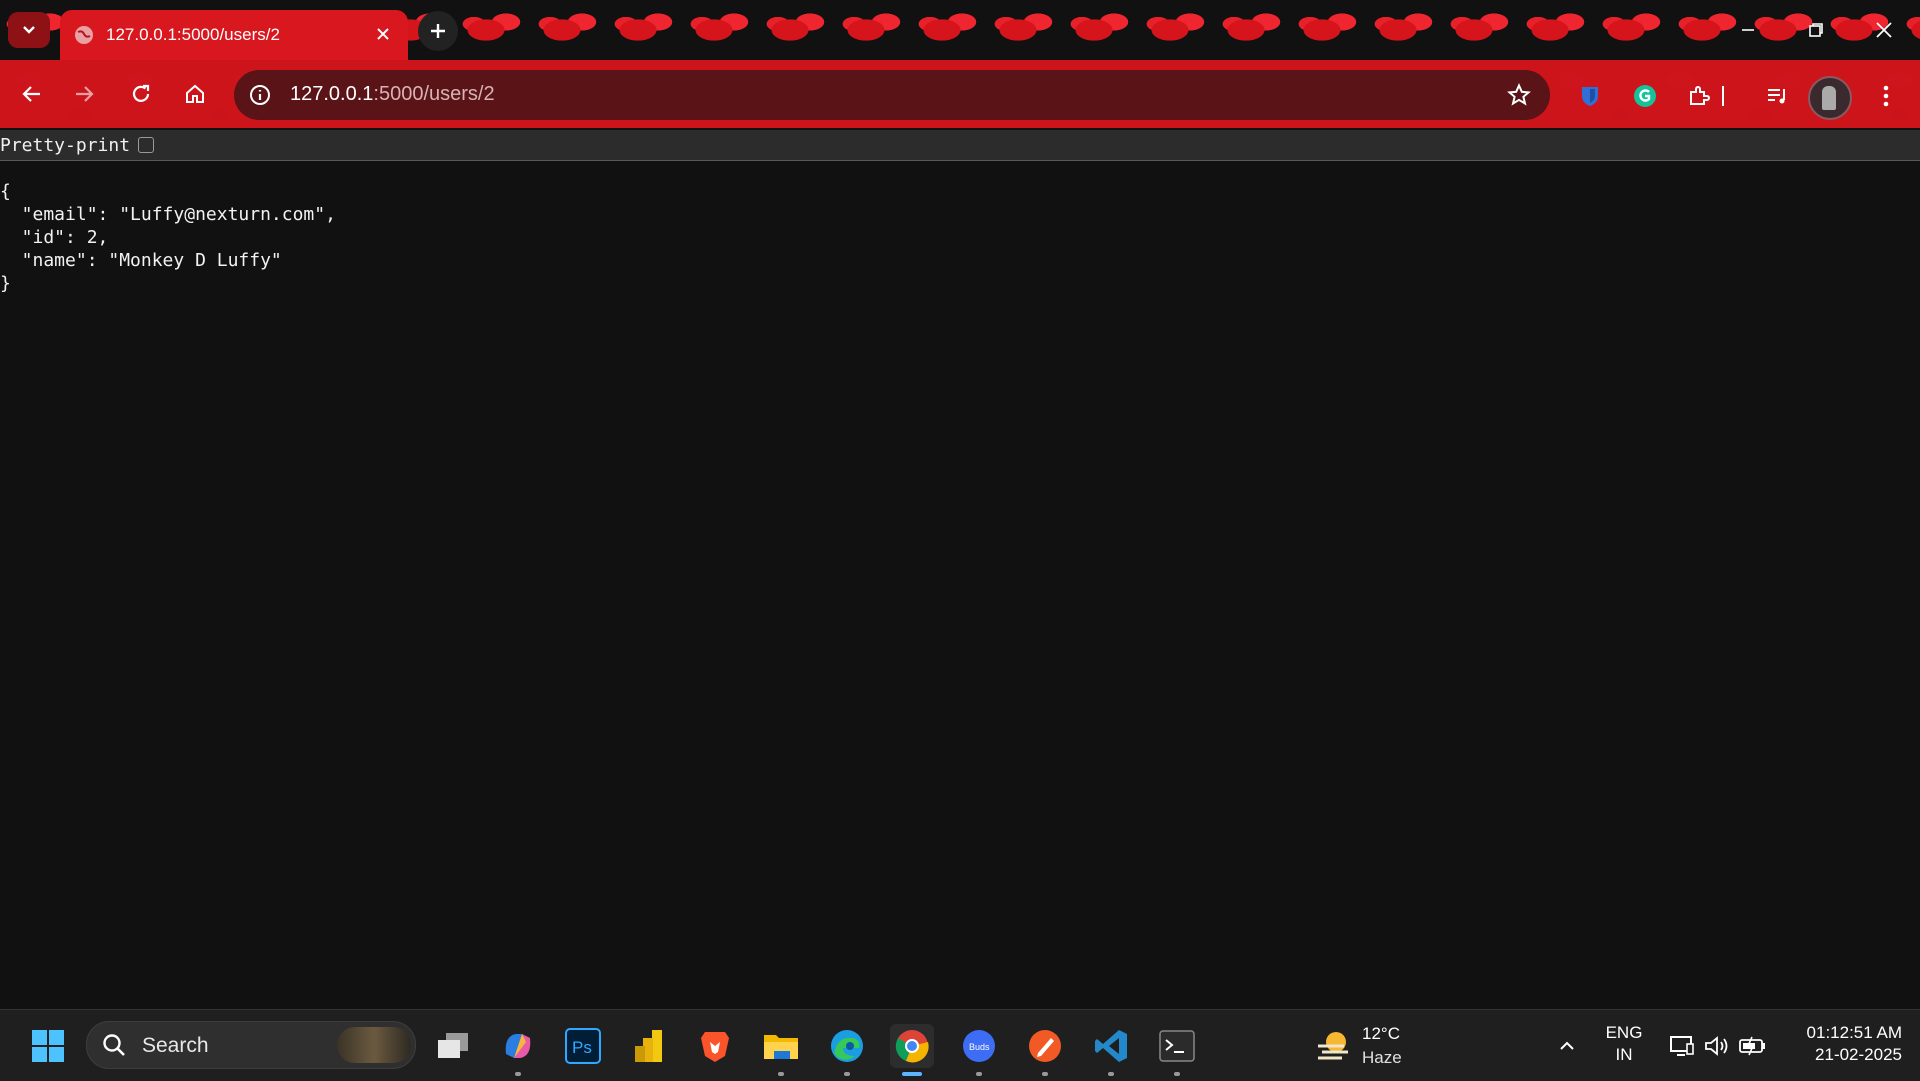 This screenshot has width=1920, height=1081. Describe the element at coordinates (892, 95) in the screenshot. I see `address-bar: 127.0.0.1:5000/users/2` at that location.